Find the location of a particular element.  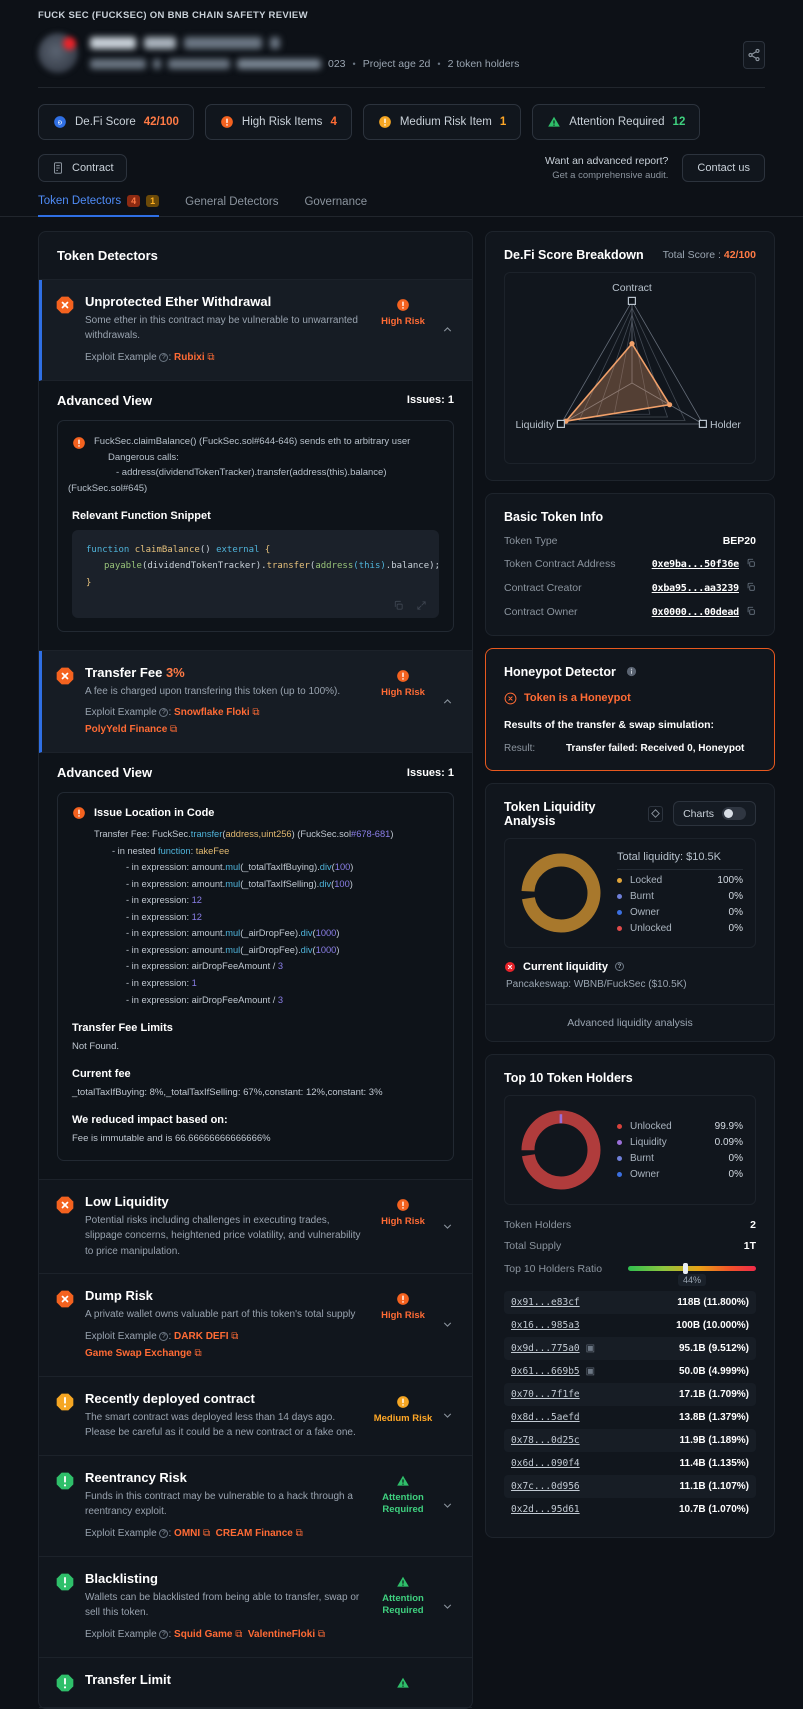

detector-severity-2: High Risk is located at coordinates (403, 1227).